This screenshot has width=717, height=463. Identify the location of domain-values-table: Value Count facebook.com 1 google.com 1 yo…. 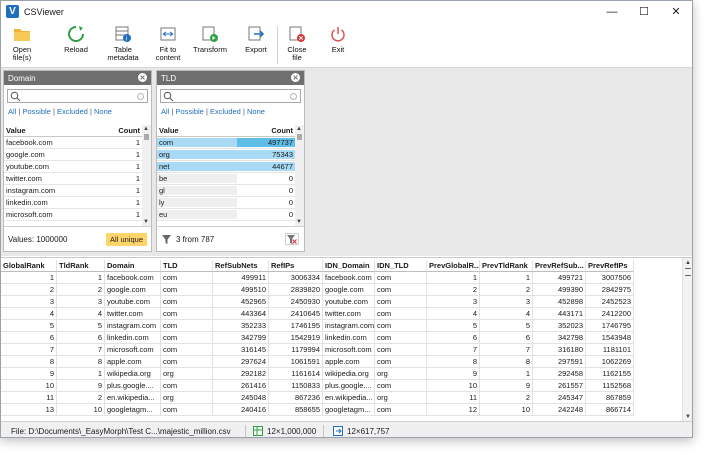
(73, 173).